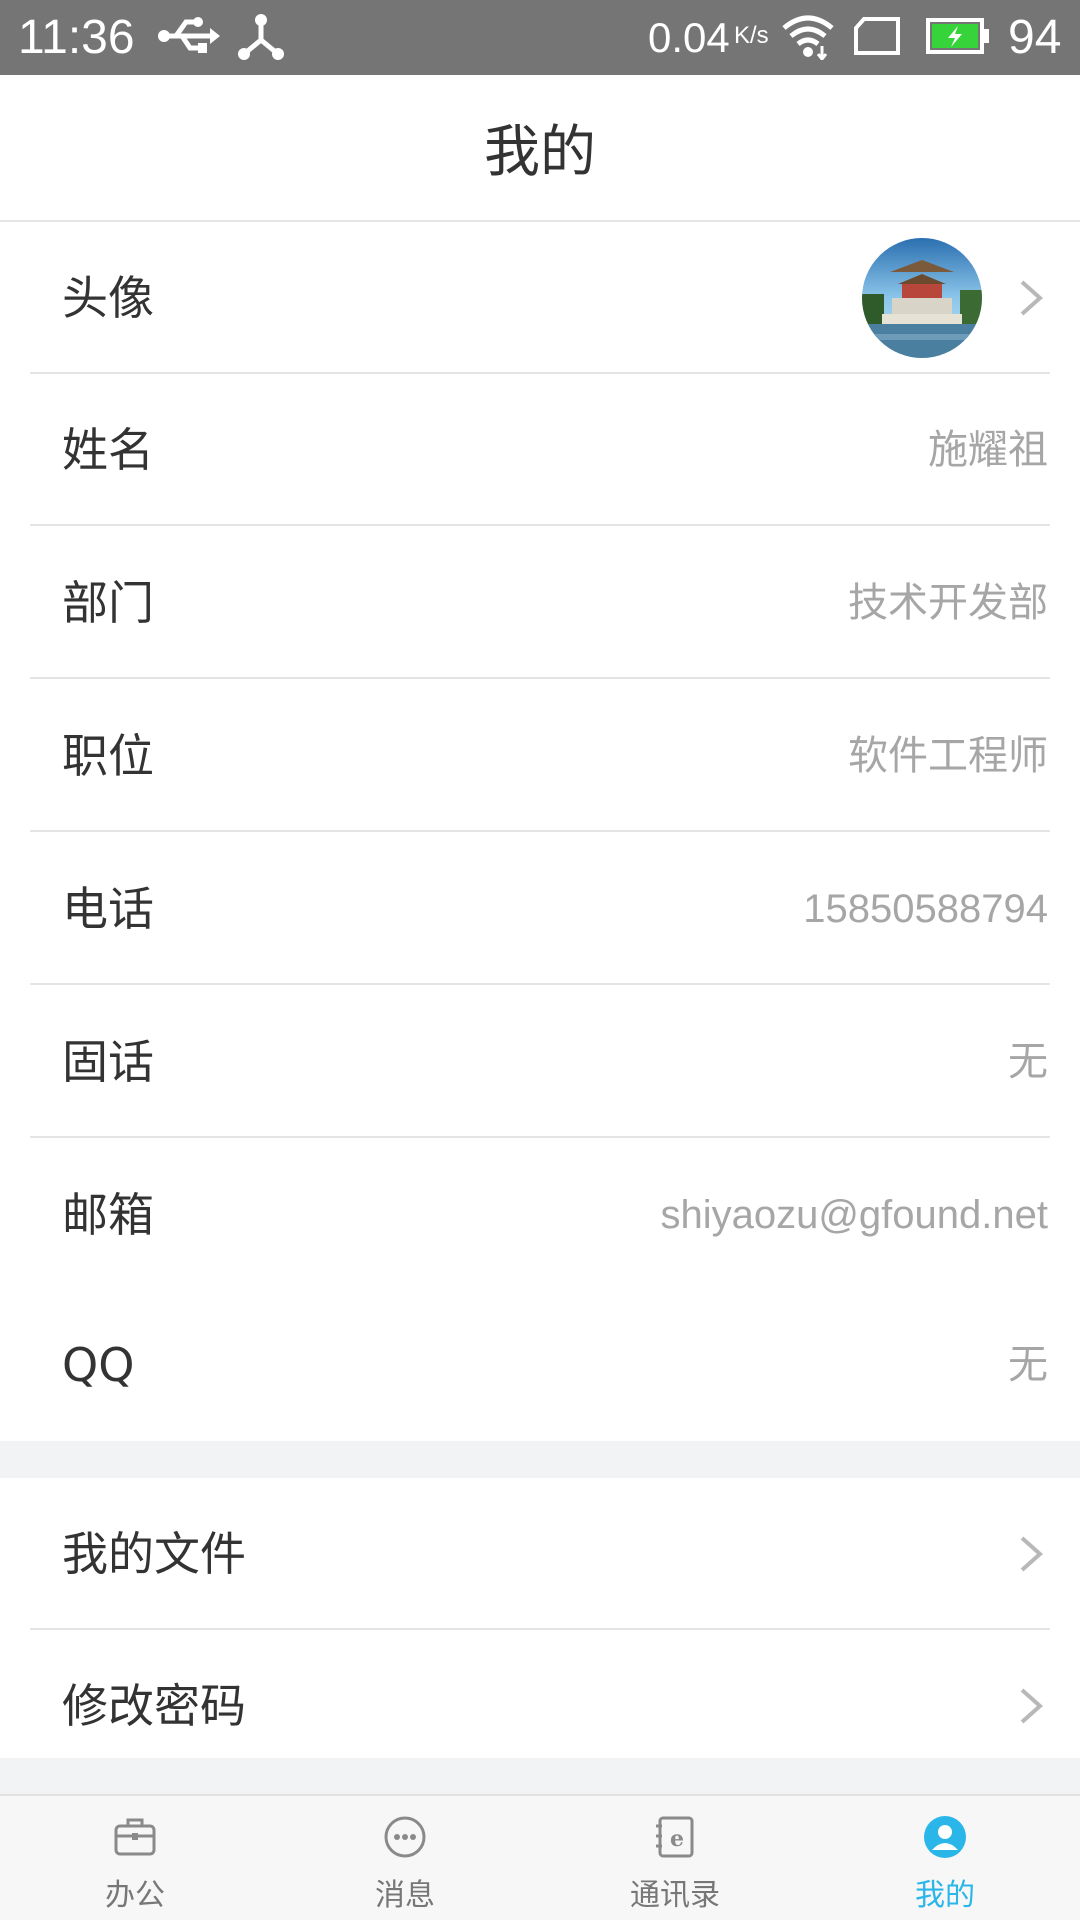  Describe the element at coordinates (540, 1365) in the screenshot. I see `qq-row: QQ 无` at that location.